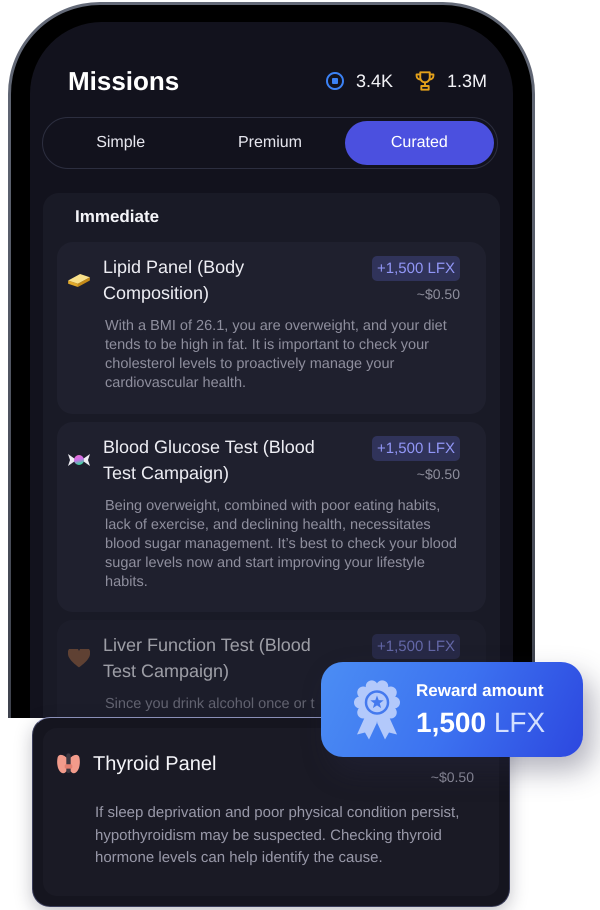 The height and width of the screenshot is (910, 600). I want to click on reward-label: Reward amount, so click(480, 691).